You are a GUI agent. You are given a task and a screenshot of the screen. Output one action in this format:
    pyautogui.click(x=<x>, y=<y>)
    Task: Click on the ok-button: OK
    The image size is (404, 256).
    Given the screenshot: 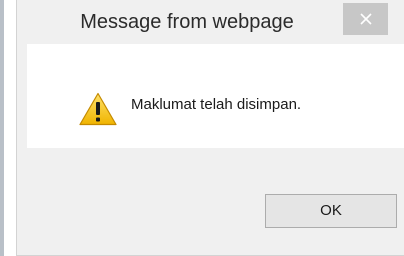 What is the action you would take?
    pyautogui.click(x=331, y=211)
    